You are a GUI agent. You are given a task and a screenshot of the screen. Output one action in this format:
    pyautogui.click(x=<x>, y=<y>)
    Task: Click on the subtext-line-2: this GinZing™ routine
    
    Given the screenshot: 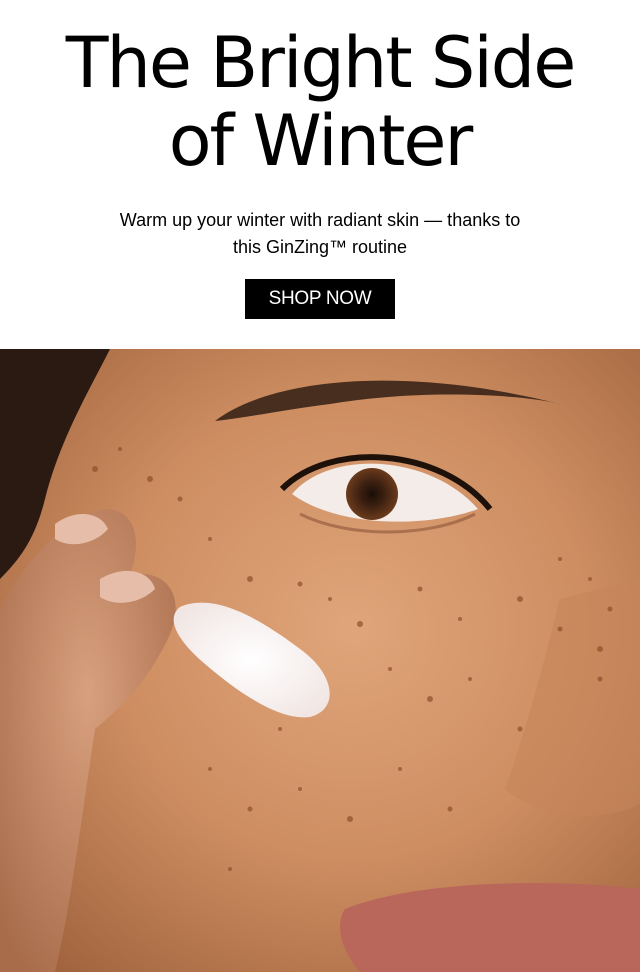 What is the action you would take?
    pyautogui.click(x=320, y=247)
    